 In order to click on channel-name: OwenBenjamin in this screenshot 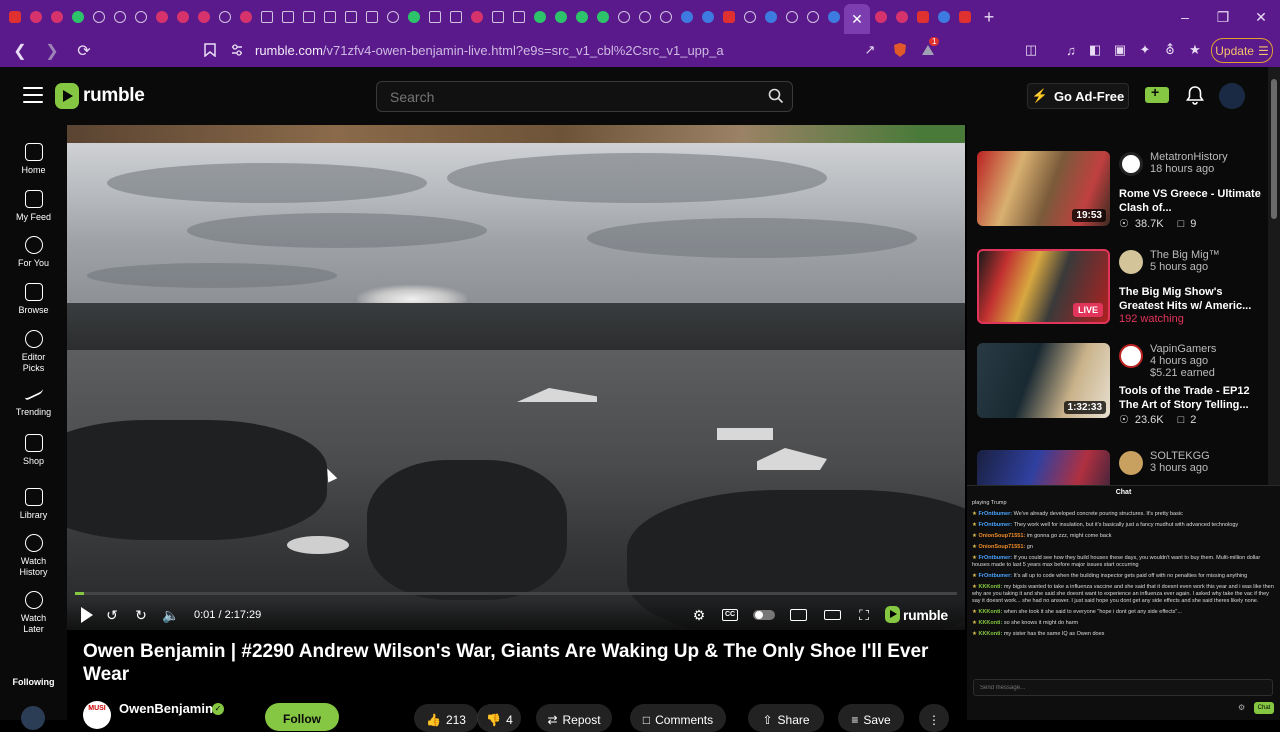, I will do `click(166, 708)`.